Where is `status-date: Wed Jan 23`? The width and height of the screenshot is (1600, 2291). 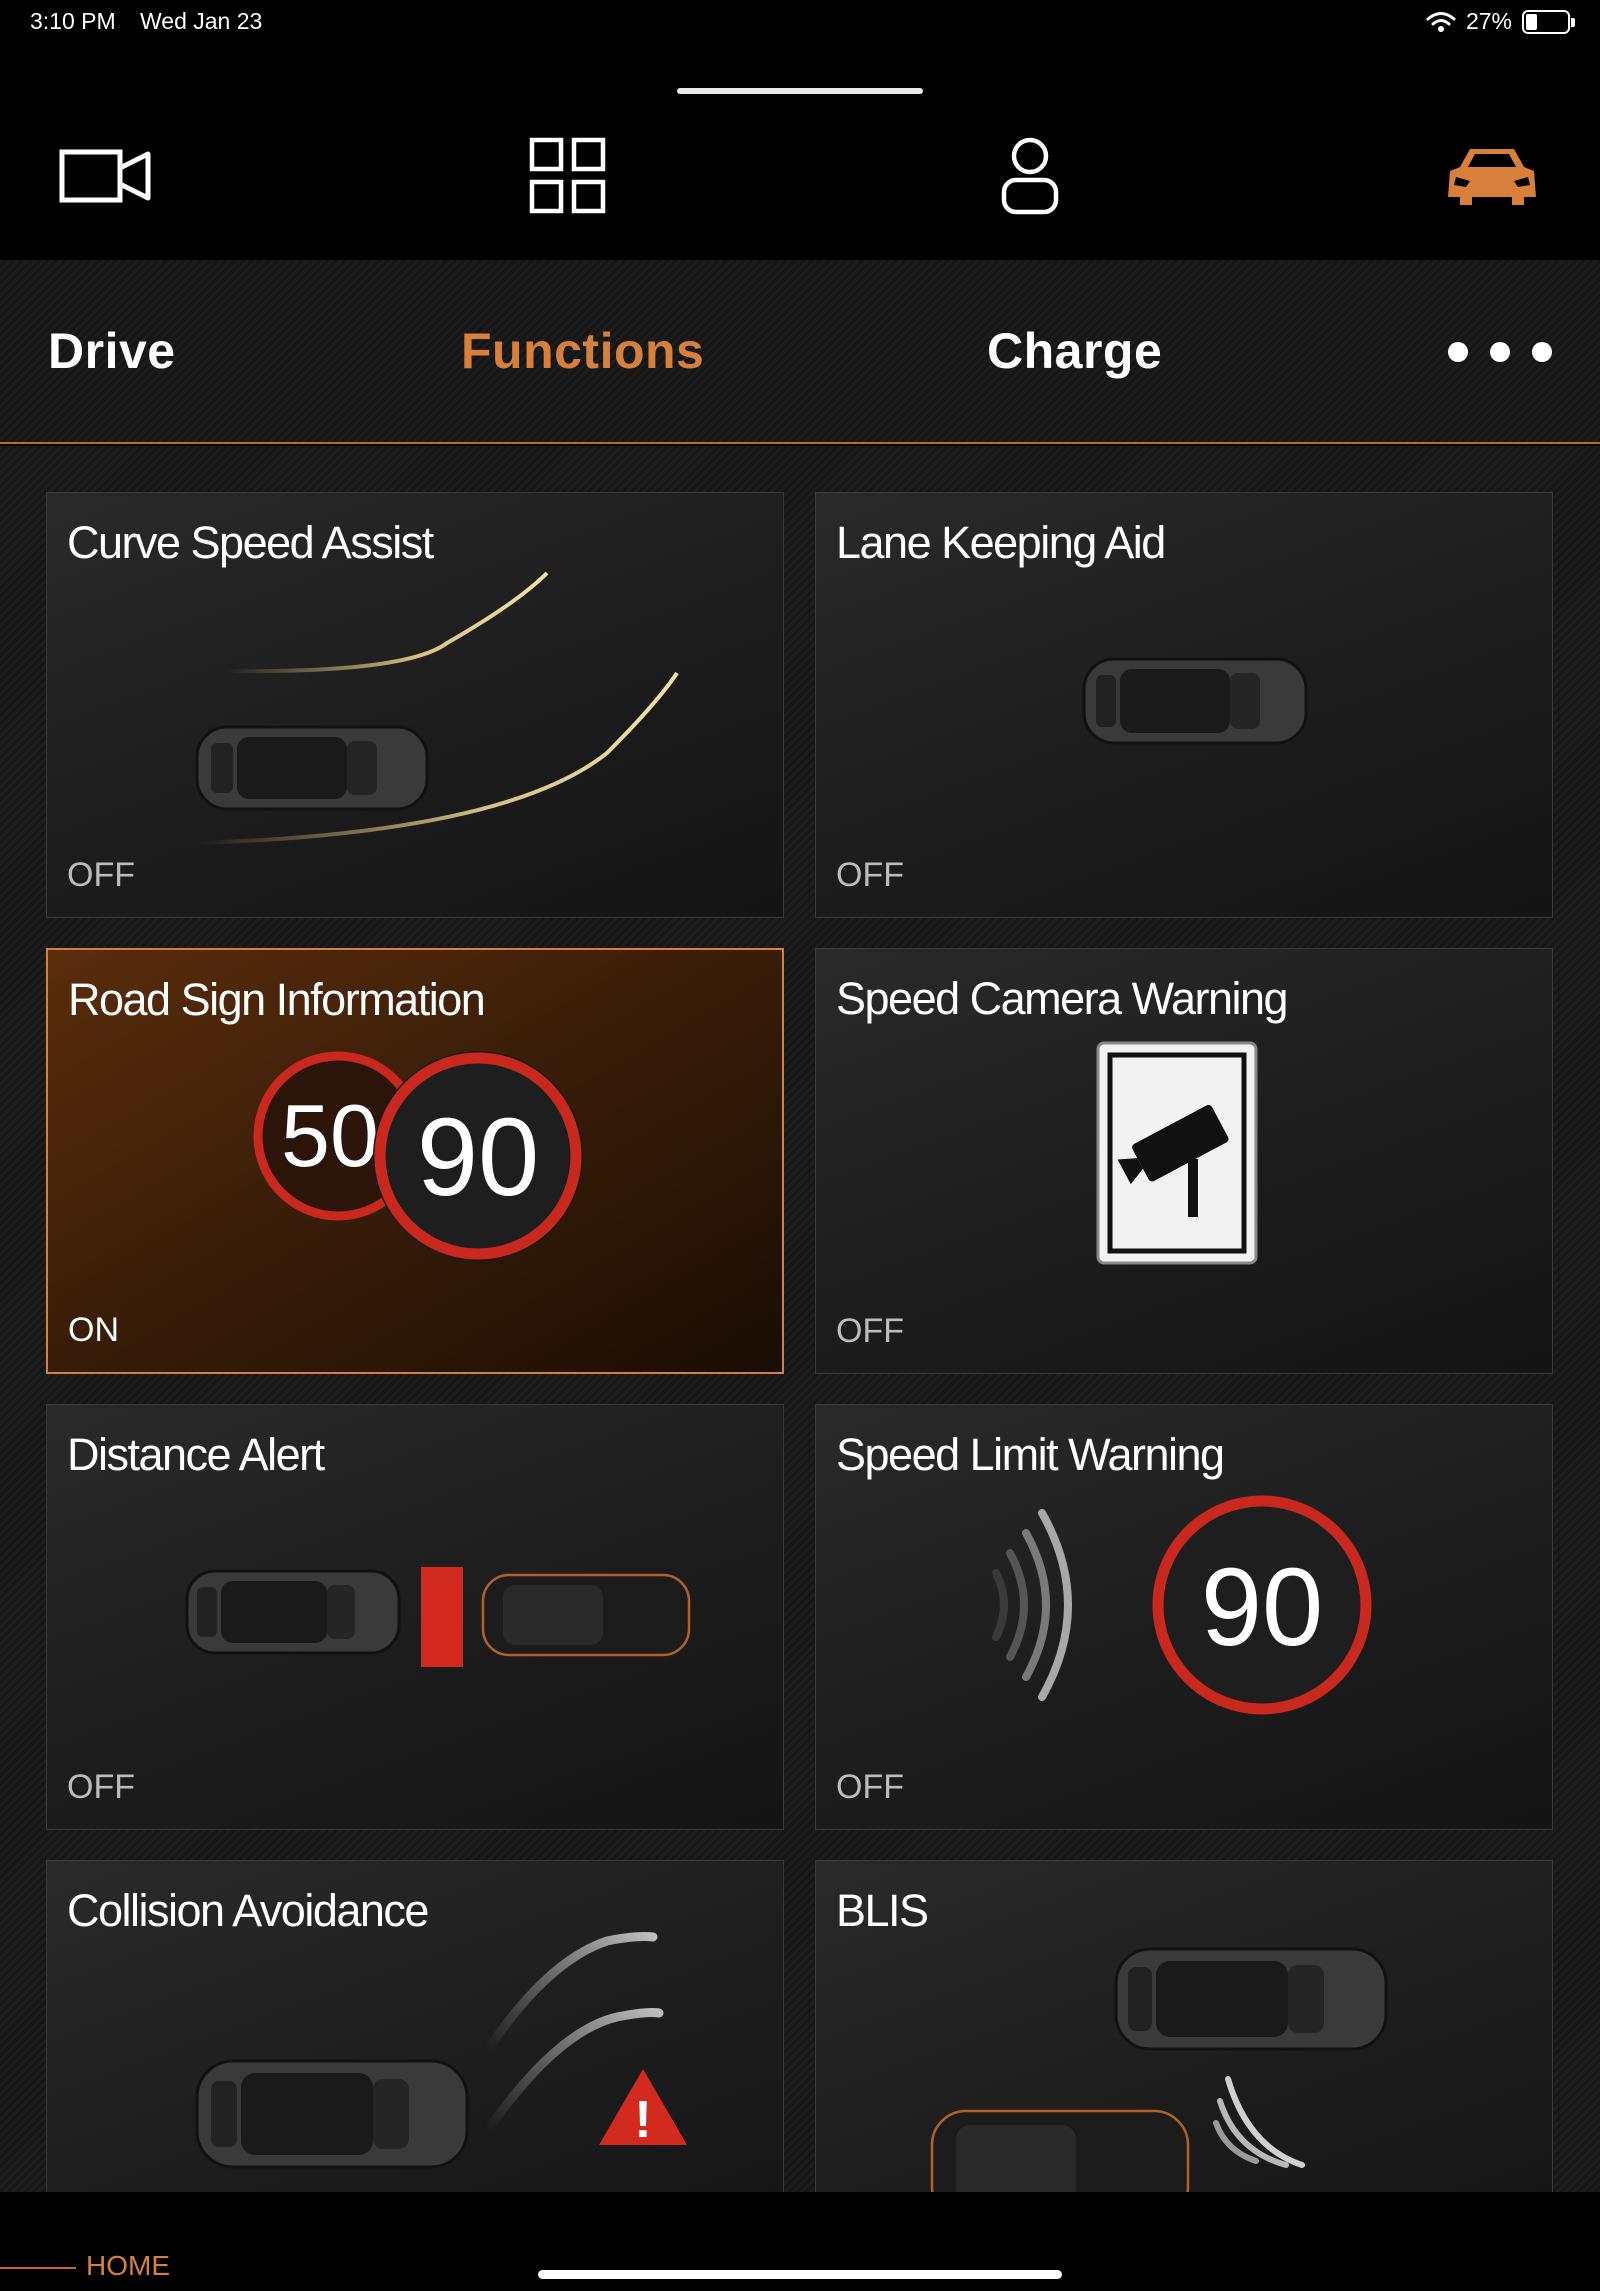 status-date: Wed Jan 23 is located at coordinates (201, 21).